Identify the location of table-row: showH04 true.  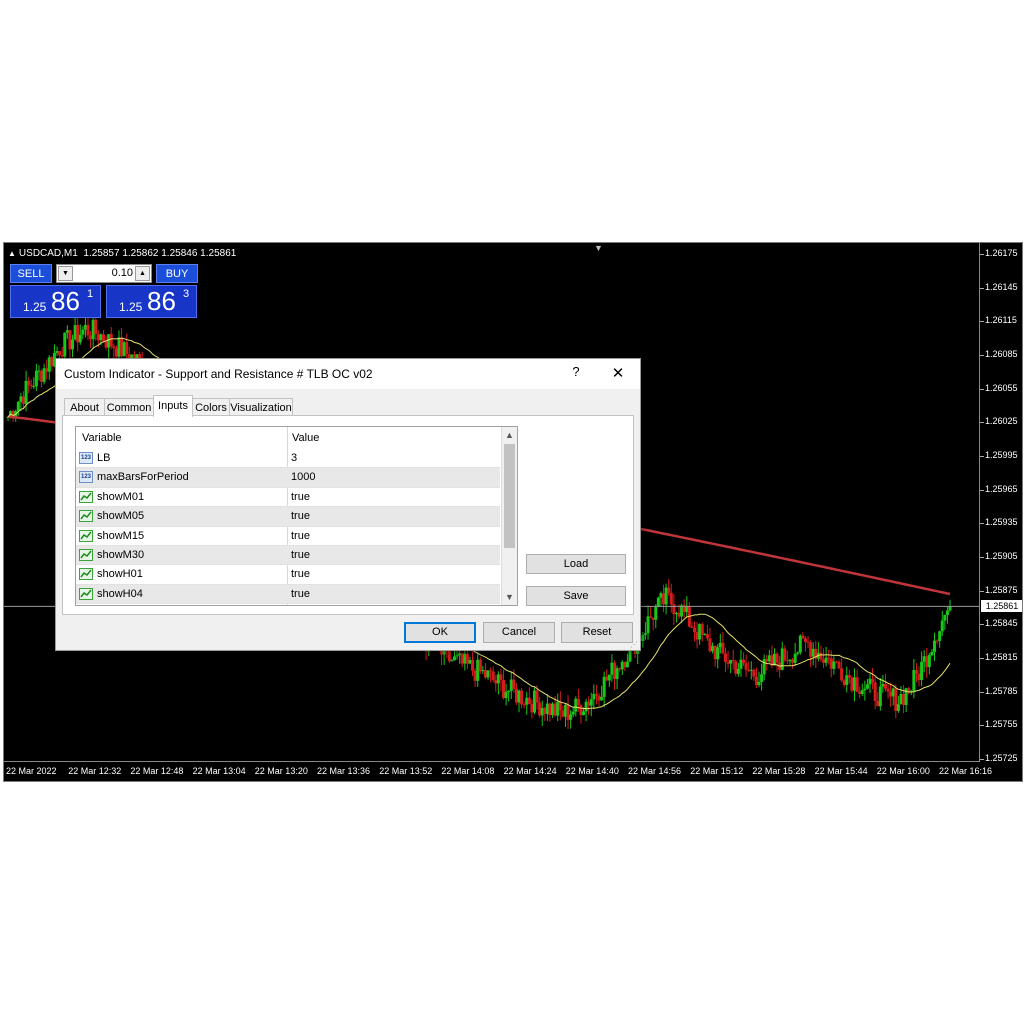
(288, 594).